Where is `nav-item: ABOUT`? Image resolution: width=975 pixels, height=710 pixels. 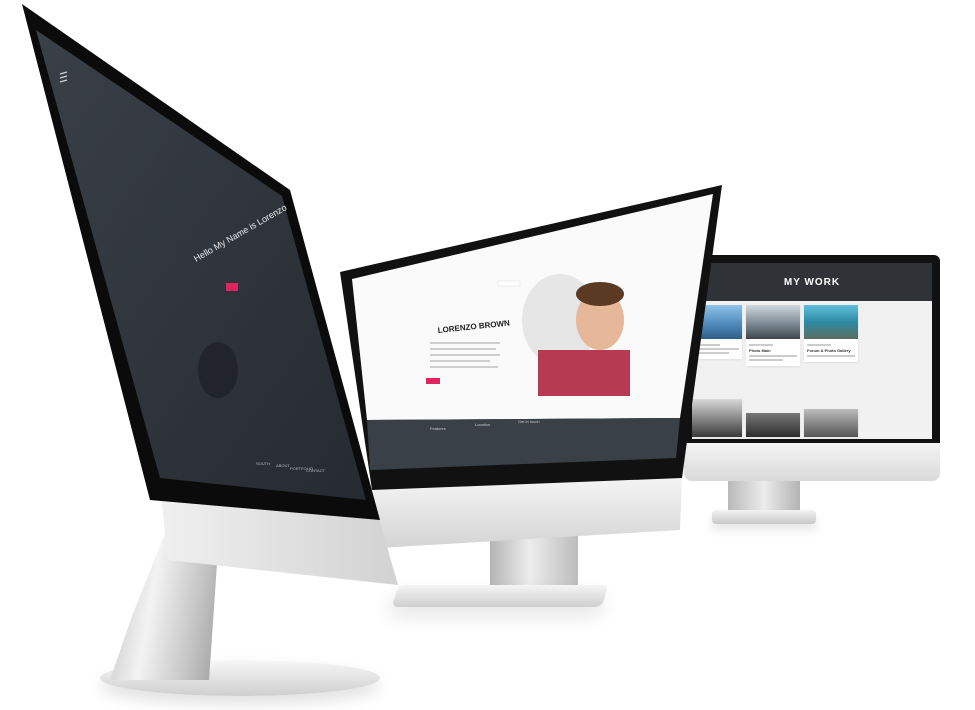 nav-item: ABOUT is located at coordinates (283, 465).